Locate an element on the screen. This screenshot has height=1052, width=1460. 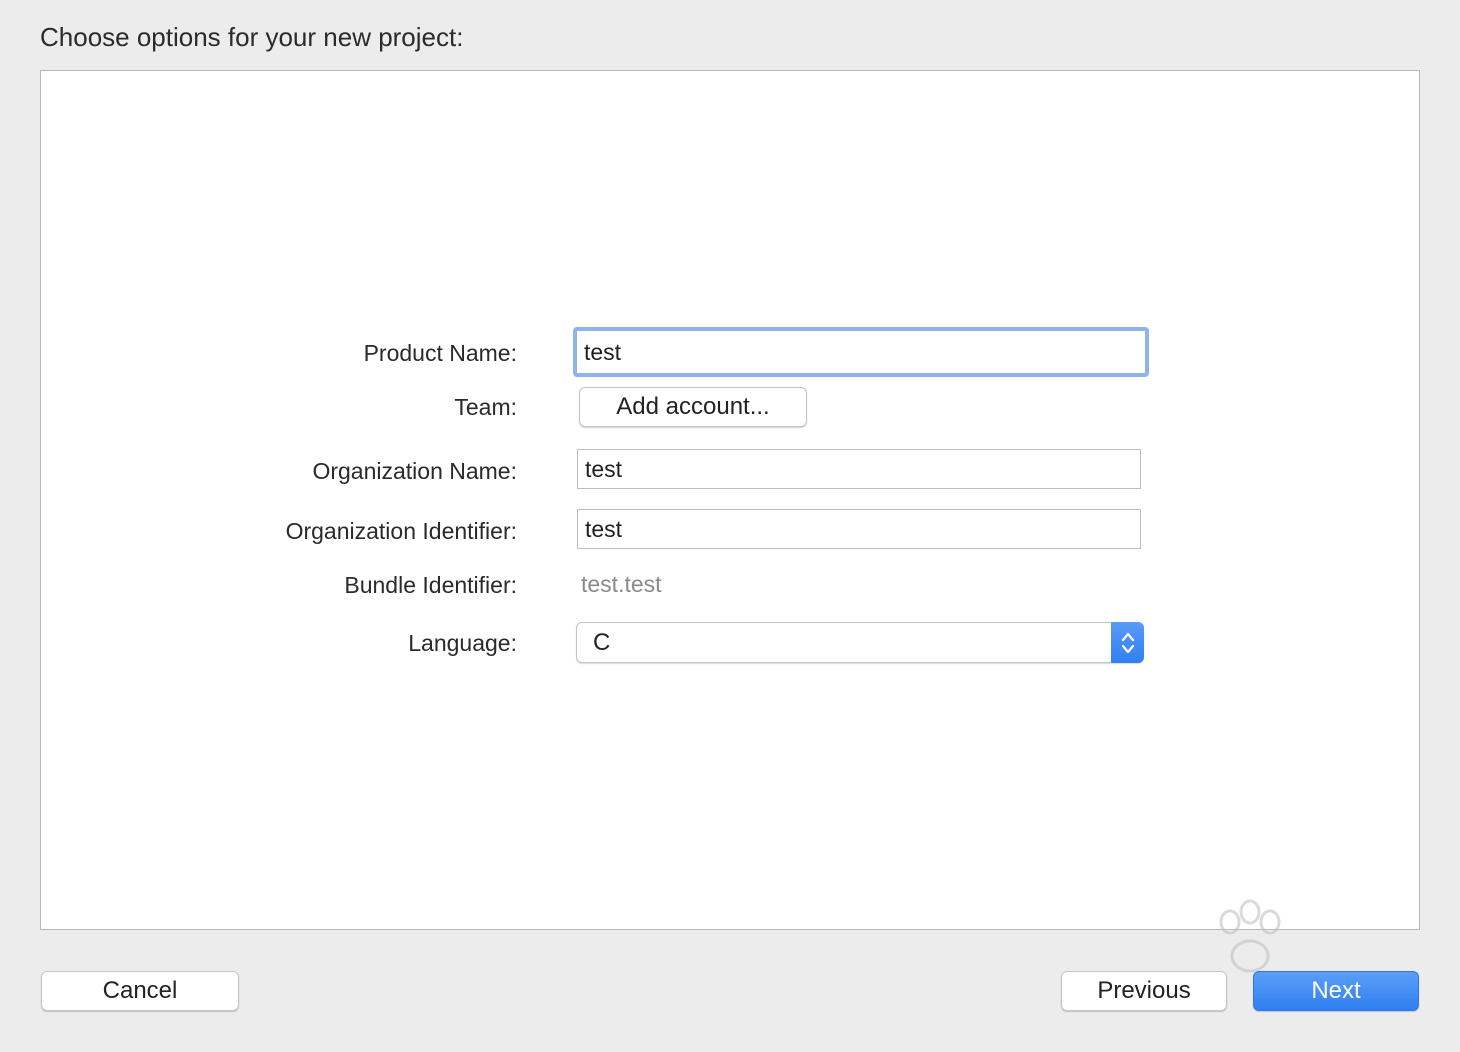
bundle-identifier-value: test.test is located at coordinates (621, 584).